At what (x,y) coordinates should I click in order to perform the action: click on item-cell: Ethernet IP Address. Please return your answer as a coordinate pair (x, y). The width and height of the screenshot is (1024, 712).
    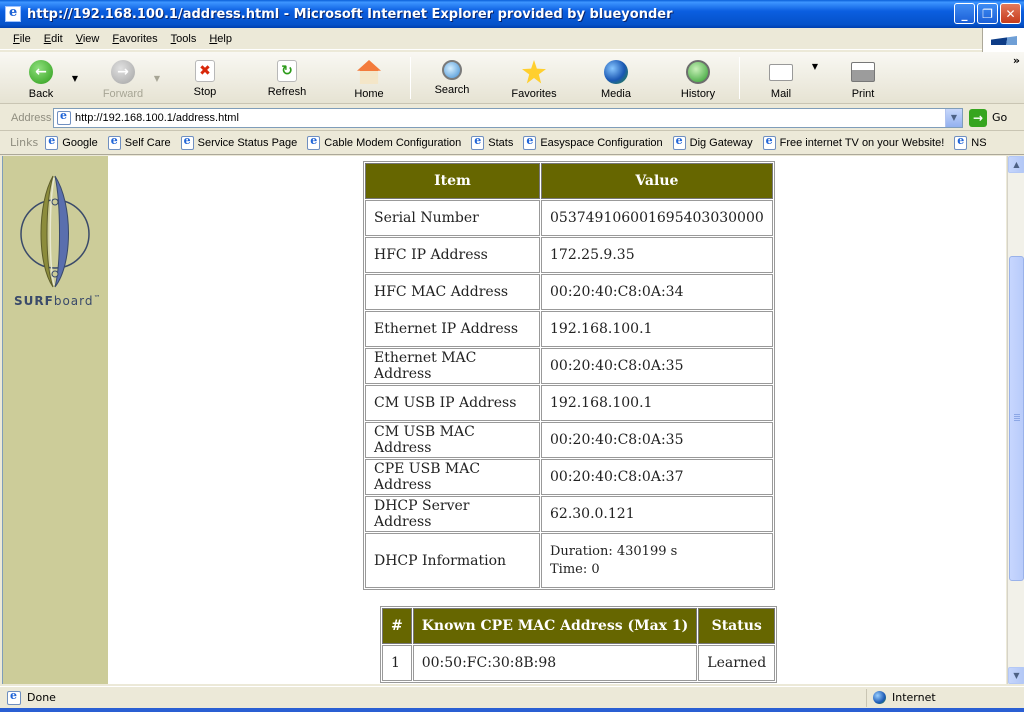
    Looking at the image, I should click on (452, 329).